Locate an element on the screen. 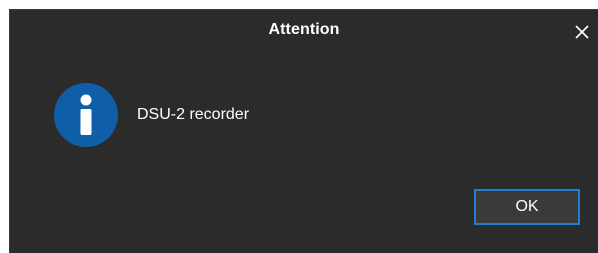  ok-button-label: OK is located at coordinates (527, 206).